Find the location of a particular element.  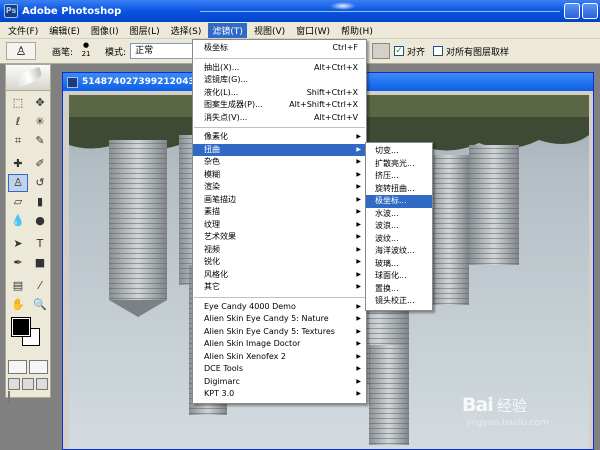

path-selection-tool-icon: ➤ is located at coordinates (18, 244).